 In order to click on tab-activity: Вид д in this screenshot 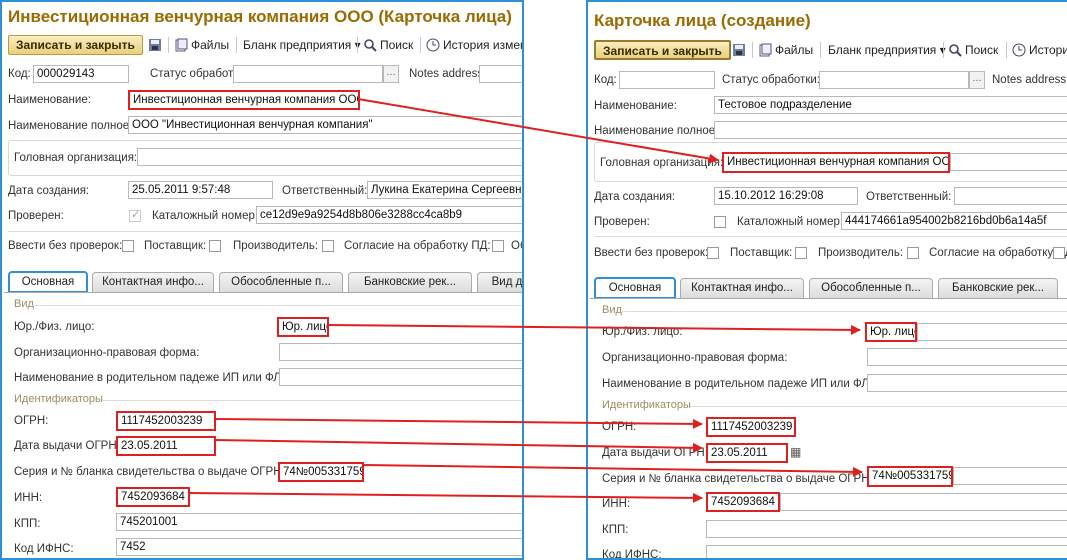, I will do `click(499, 282)`.